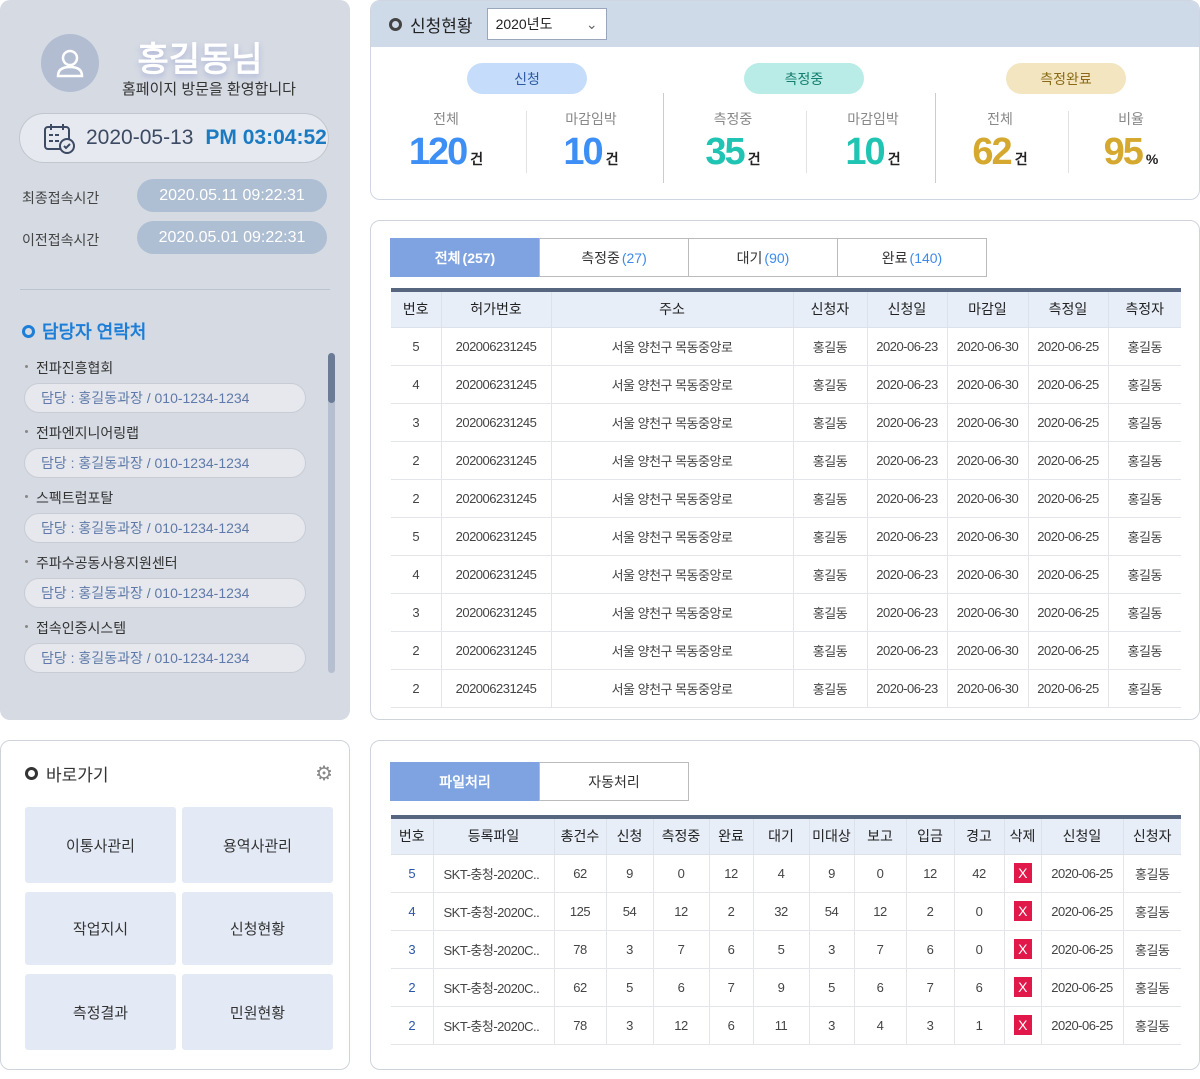 This screenshot has width=1200, height=1079. Describe the element at coordinates (174, 195) in the screenshot. I see `last-access: 최종접속시간 2020.05.11 09:22:31` at that location.